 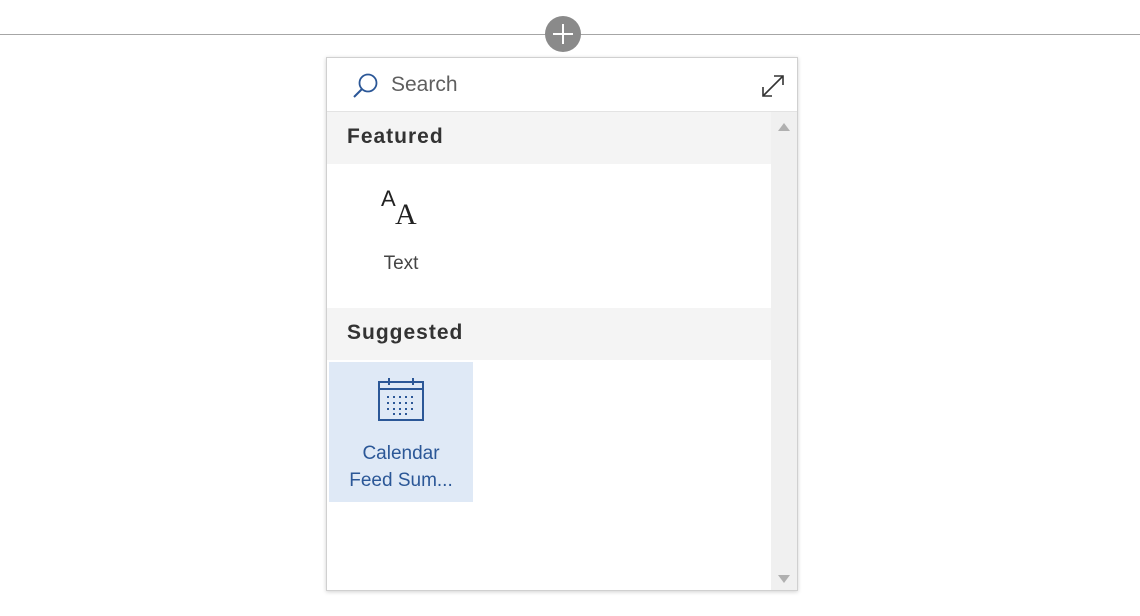 I want to click on search-icon, so click(x=365, y=85).